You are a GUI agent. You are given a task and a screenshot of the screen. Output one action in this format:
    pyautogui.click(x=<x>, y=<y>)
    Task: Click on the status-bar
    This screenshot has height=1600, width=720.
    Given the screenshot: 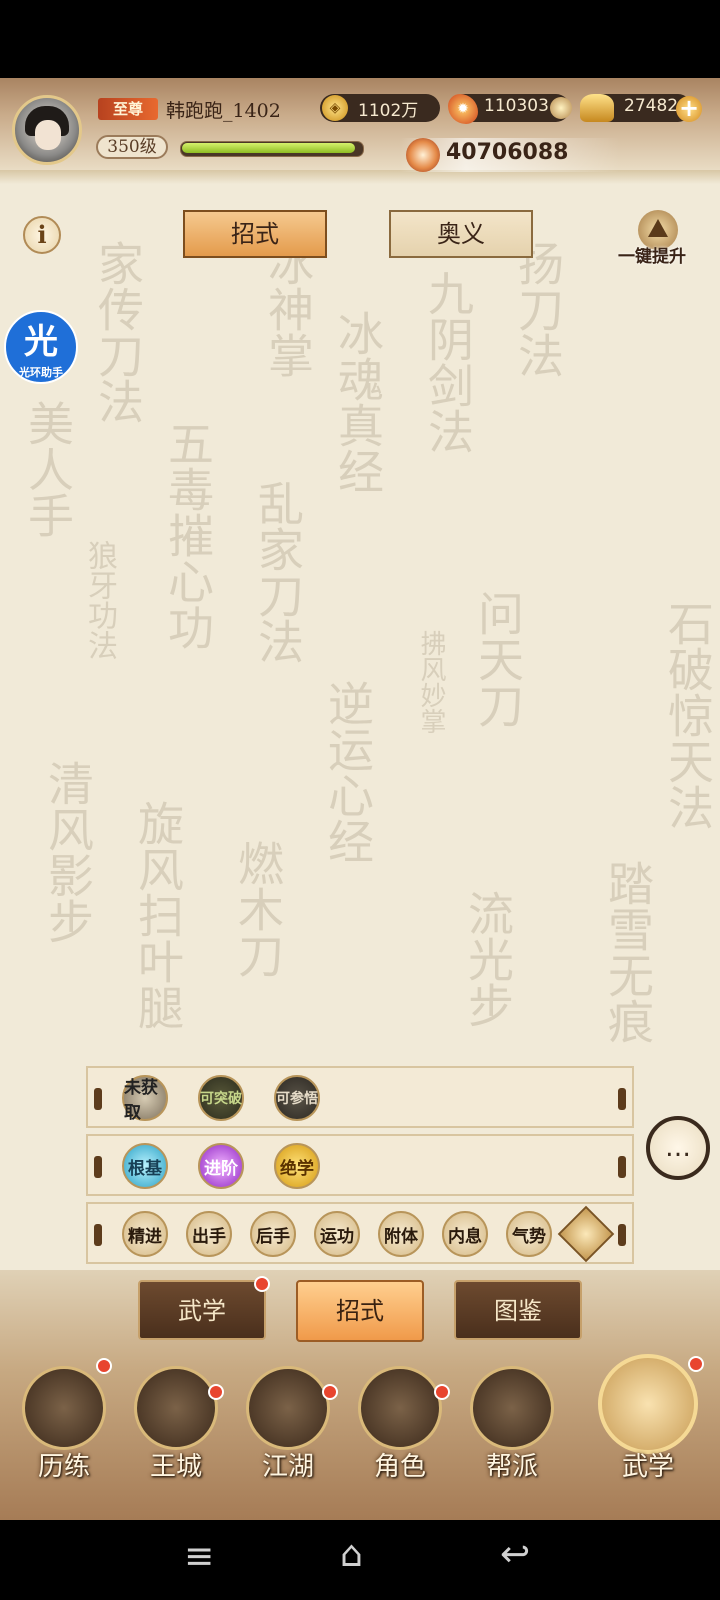 What is the action you would take?
    pyautogui.click(x=360, y=39)
    